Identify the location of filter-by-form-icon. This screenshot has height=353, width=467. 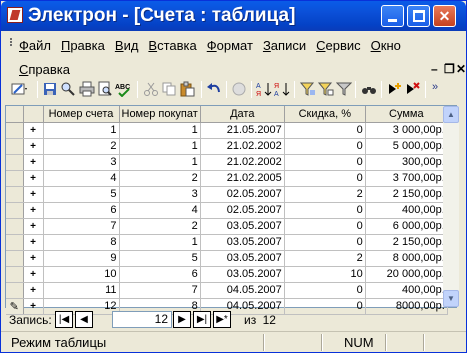
(326, 89).